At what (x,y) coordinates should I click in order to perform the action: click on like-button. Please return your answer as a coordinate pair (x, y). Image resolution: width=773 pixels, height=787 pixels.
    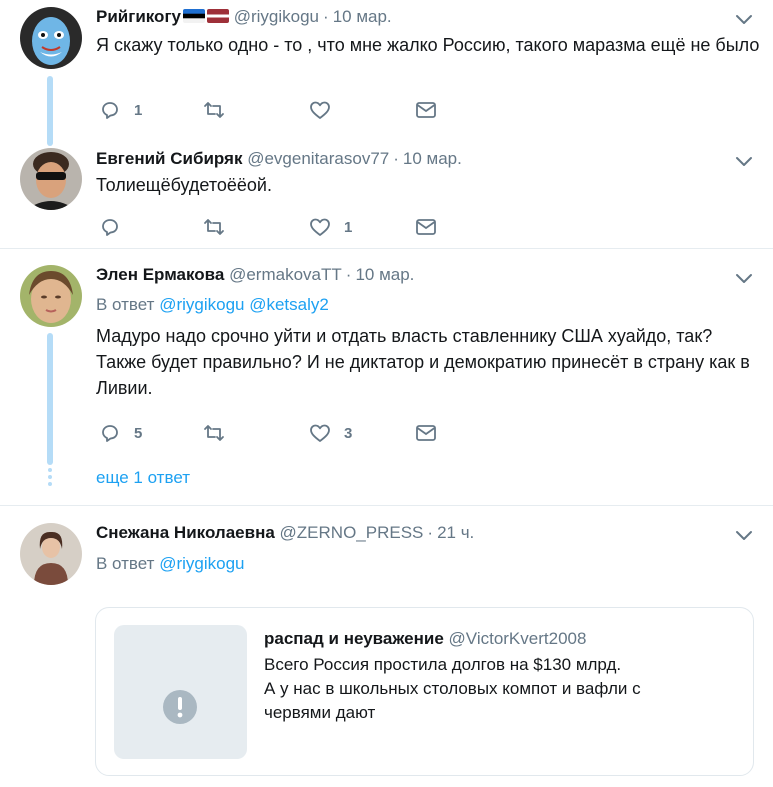
    Looking at the image, I should click on (326, 110).